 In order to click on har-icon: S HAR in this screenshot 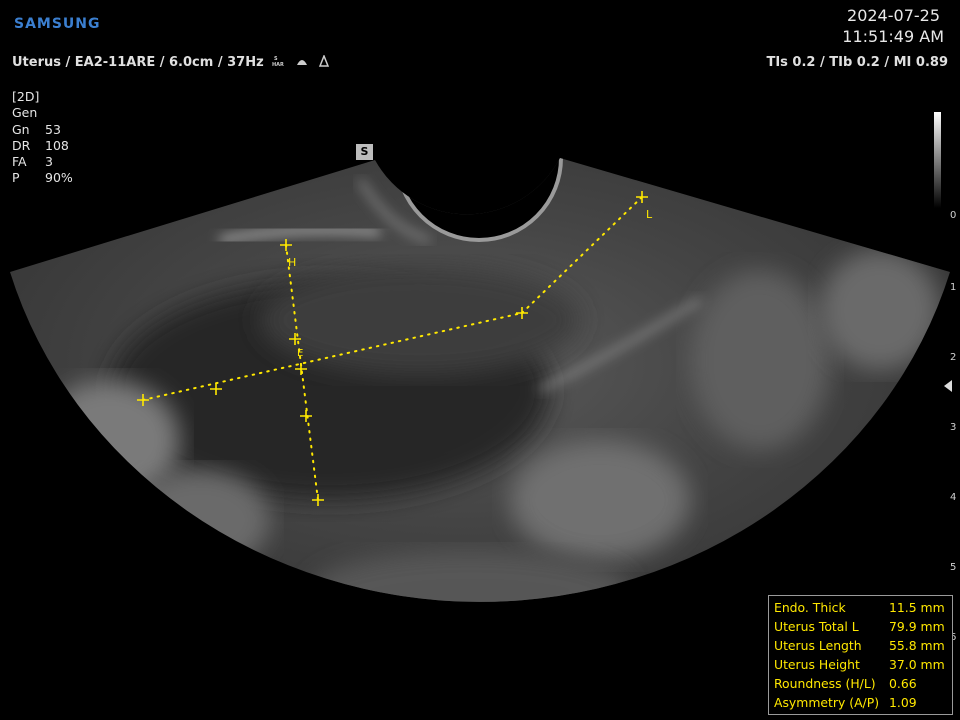, I will do `click(279, 61)`.